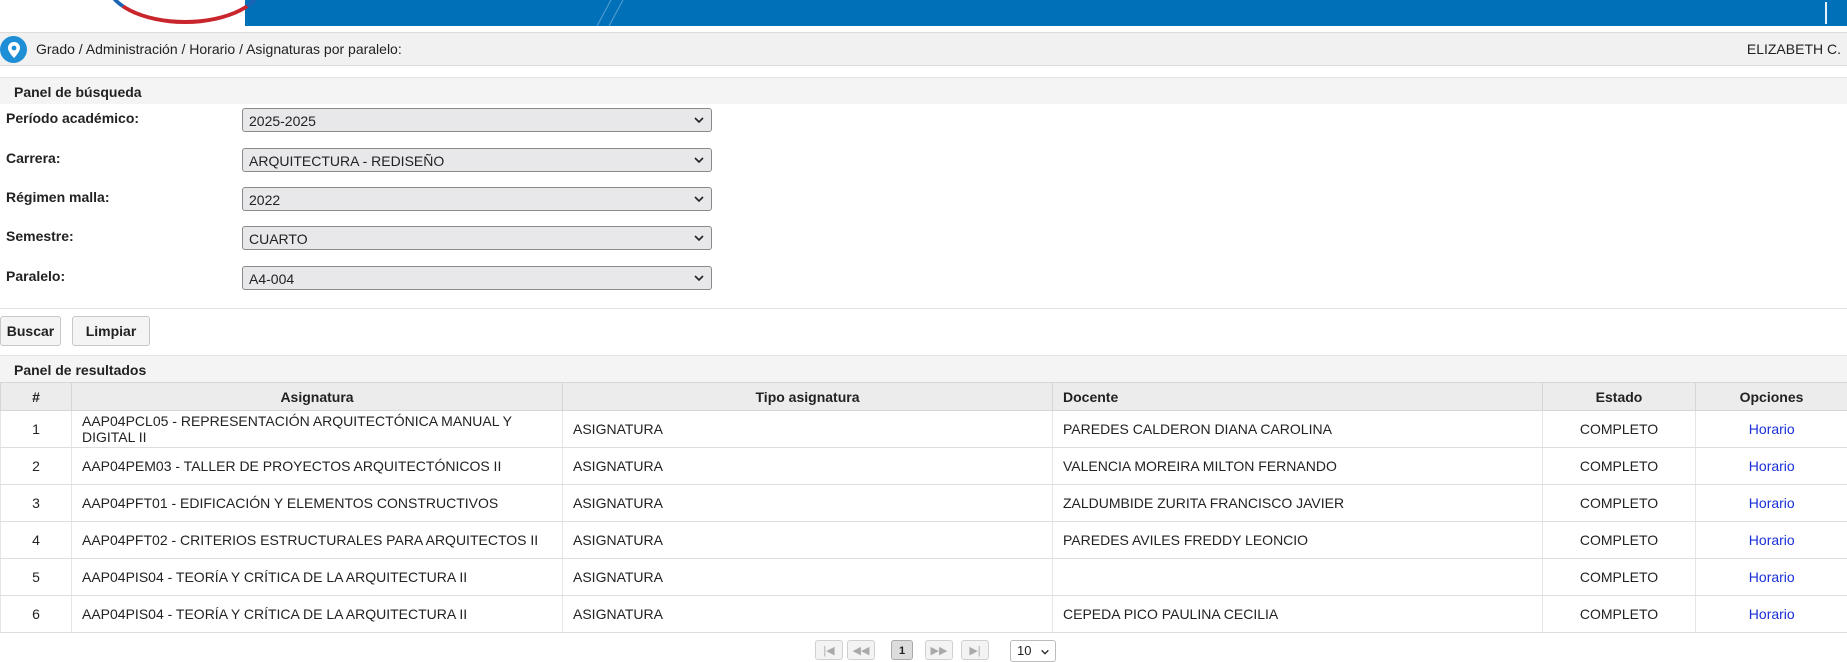 The width and height of the screenshot is (1847, 662). What do you see at coordinates (78, 92) in the screenshot?
I see `search-panel-title: Panel de búsqueda` at bounding box center [78, 92].